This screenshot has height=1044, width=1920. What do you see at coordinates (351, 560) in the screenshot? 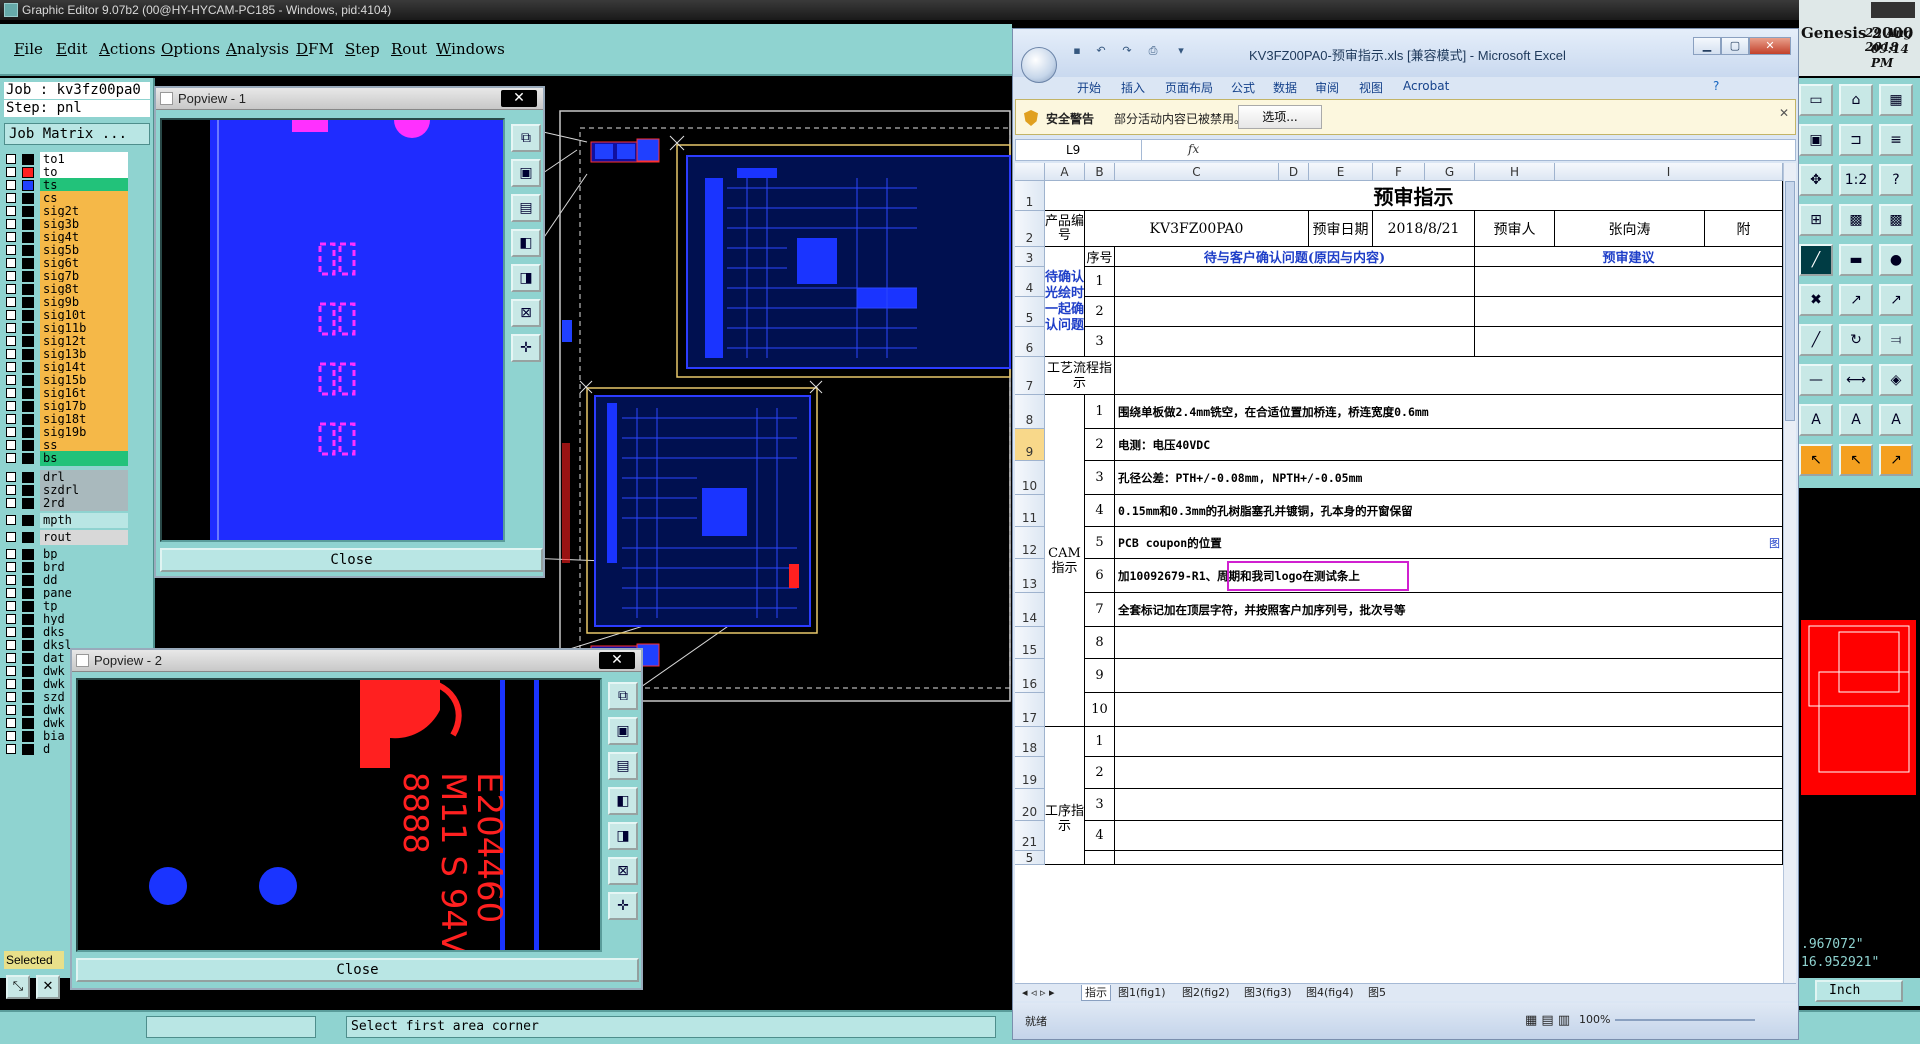
I see `popview-1-close-button: Close` at bounding box center [351, 560].